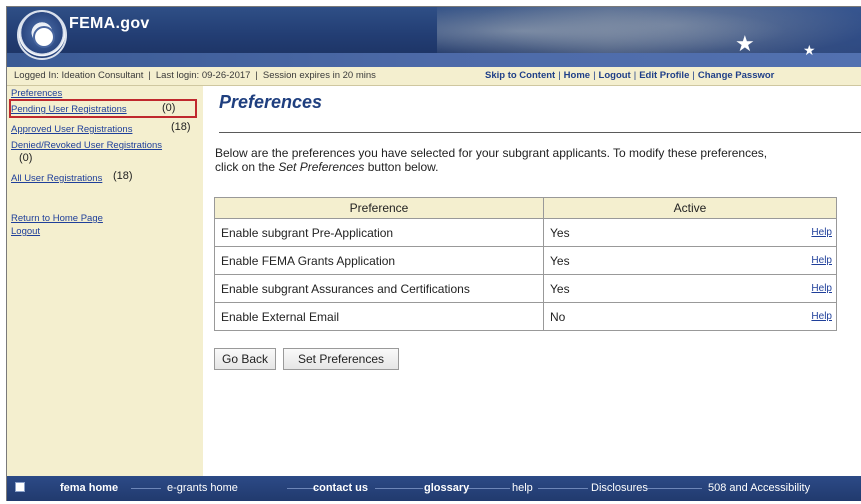  I want to click on footer-contact-us-link: contact us, so click(340, 488).